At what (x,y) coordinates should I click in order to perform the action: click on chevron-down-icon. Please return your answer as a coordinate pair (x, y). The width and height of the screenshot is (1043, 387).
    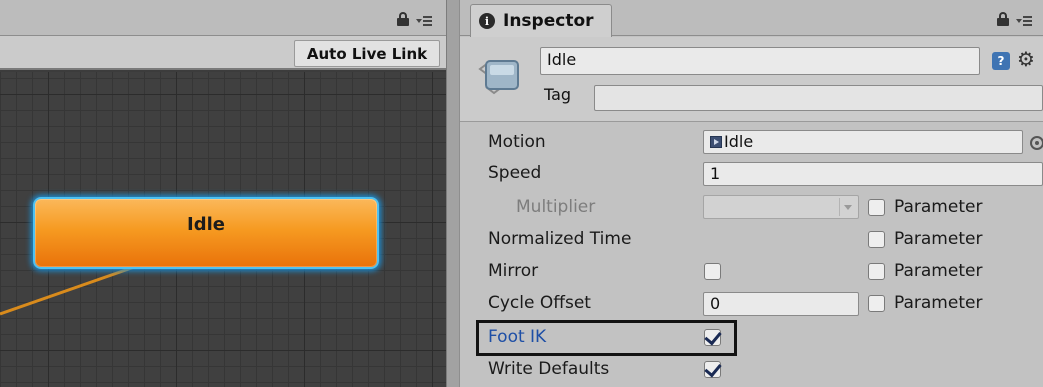
    Looking at the image, I should click on (848, 207).